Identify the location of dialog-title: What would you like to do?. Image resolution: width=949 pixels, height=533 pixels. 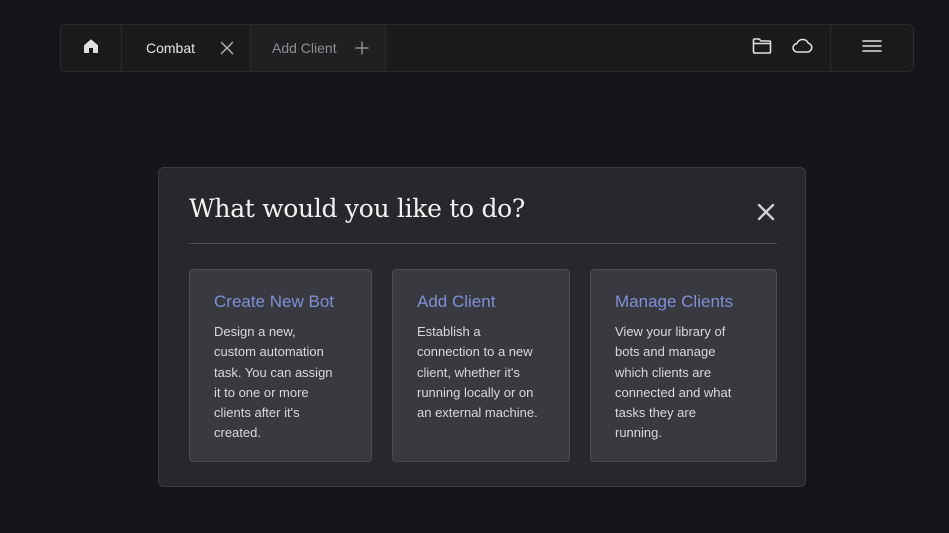
(357, 208).